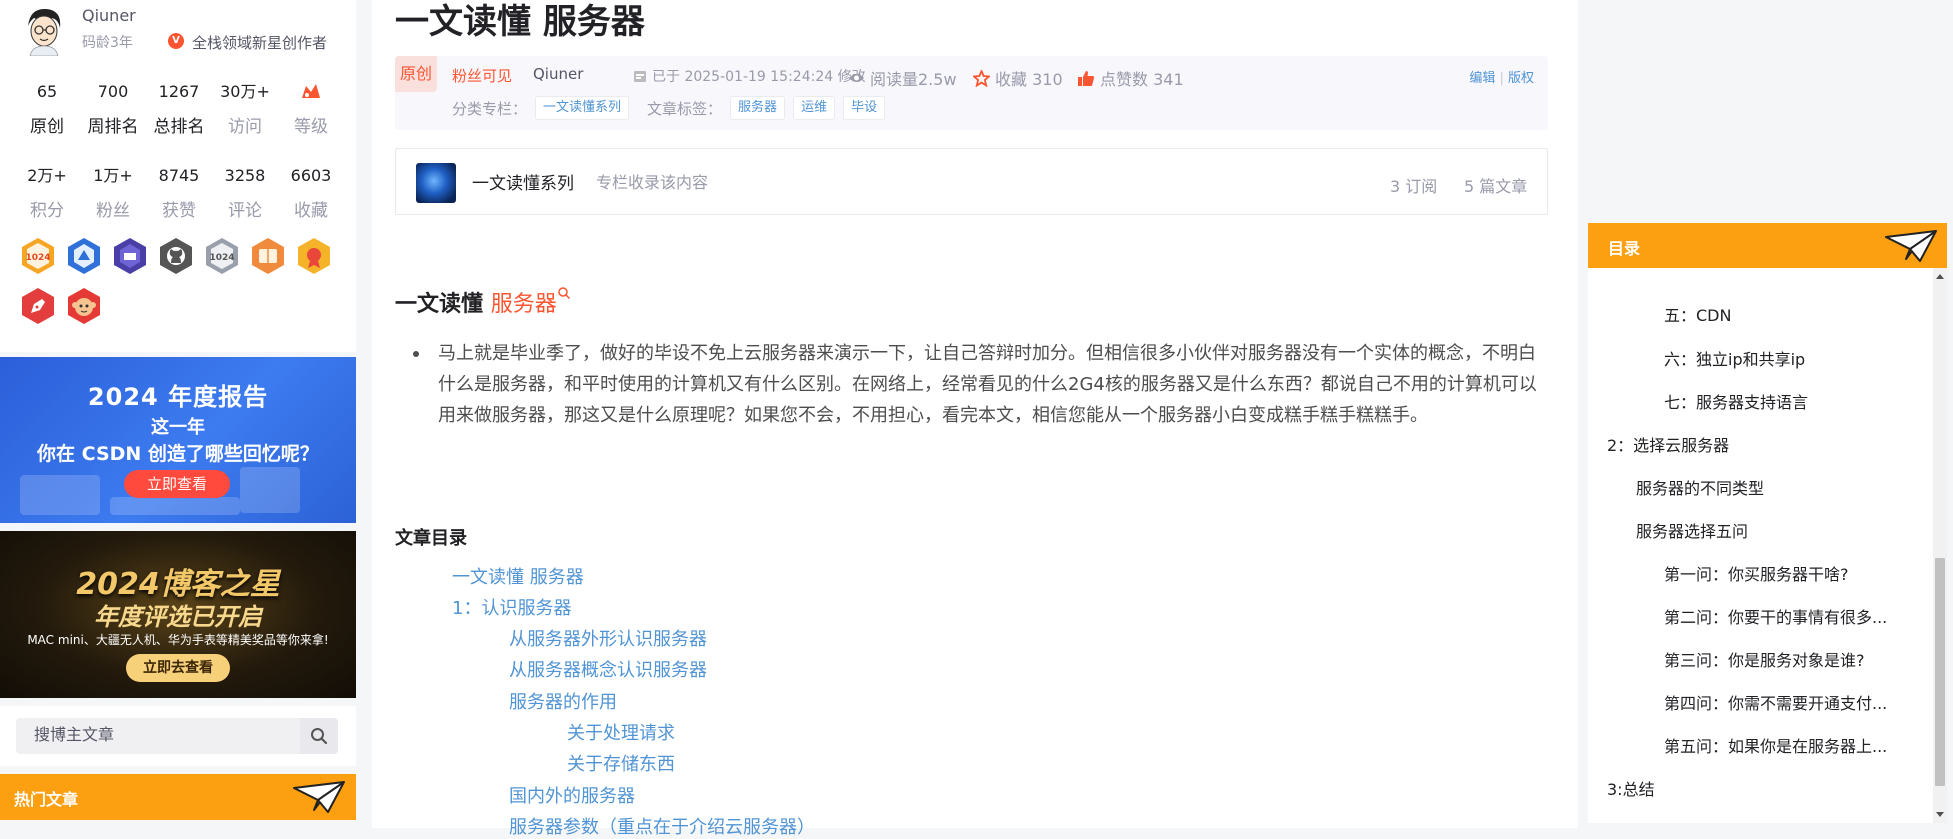 Image resolution: width=1953 pixels, height=839 pixels. I want to click on right-toc-item: 第一问：你买服务器干啥?, so click(1789, 573).